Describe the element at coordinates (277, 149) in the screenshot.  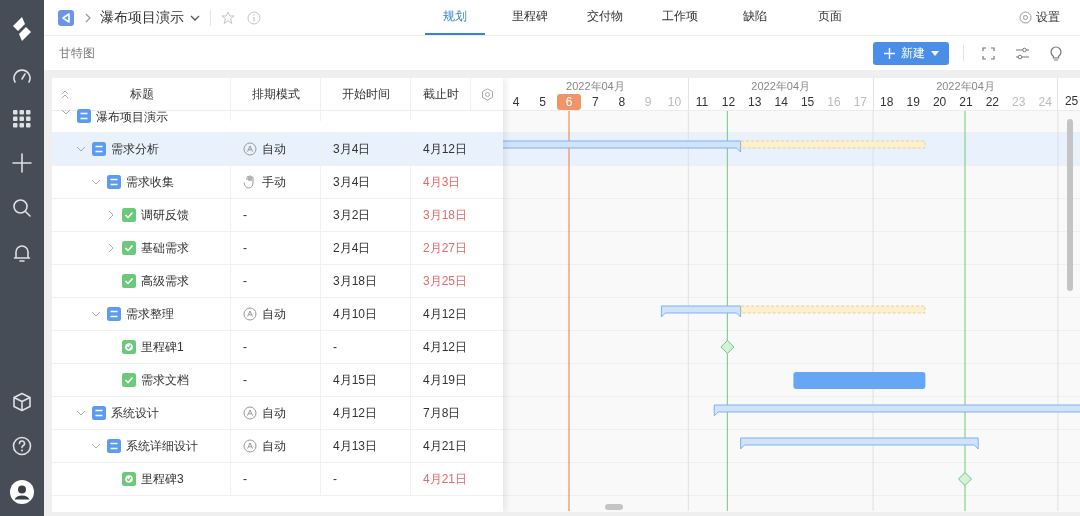
I see `table-row: 需求分析 自动 3月4日 4月12日` at that location.